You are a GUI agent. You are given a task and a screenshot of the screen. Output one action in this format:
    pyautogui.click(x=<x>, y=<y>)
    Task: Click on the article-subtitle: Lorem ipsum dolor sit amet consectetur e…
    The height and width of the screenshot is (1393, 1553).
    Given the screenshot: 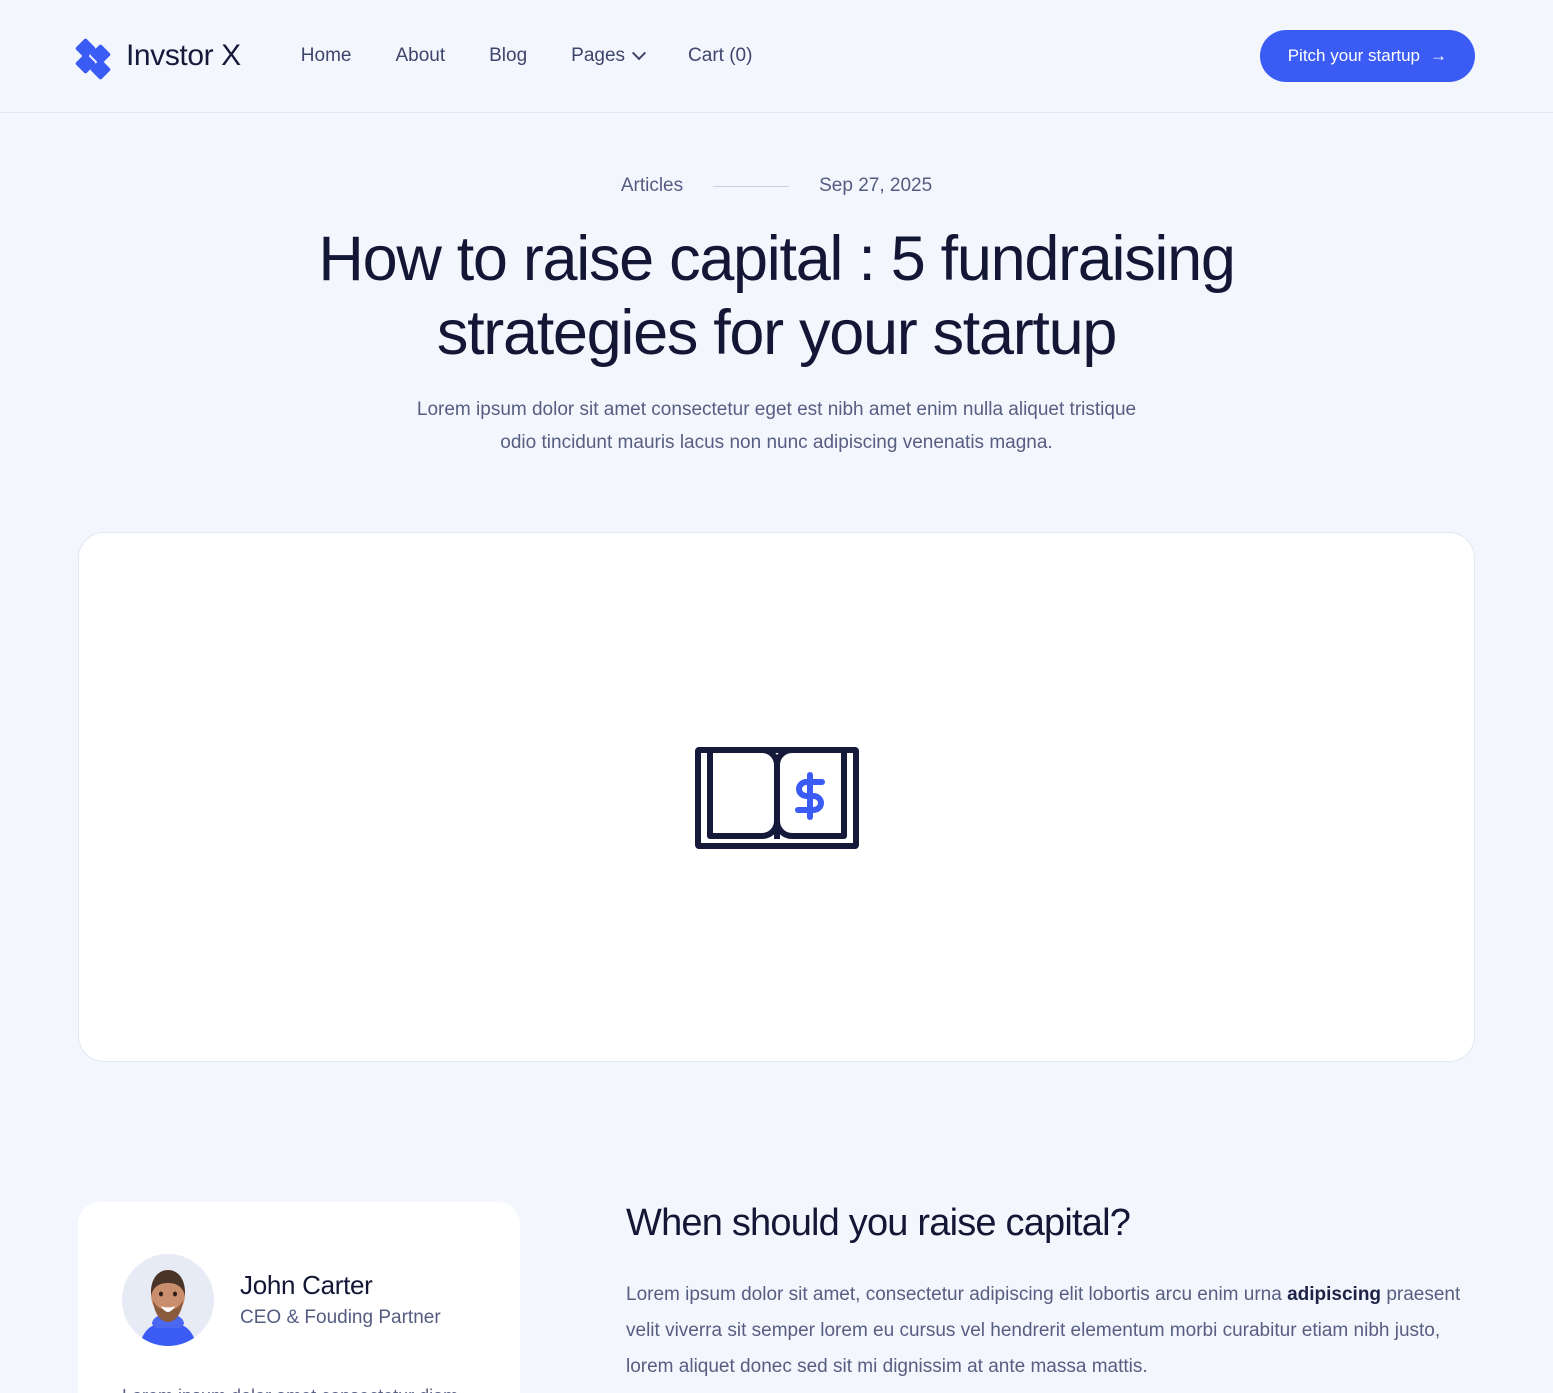 What is the action you would take?
    pyautogui.click(x=776, y=426)
    